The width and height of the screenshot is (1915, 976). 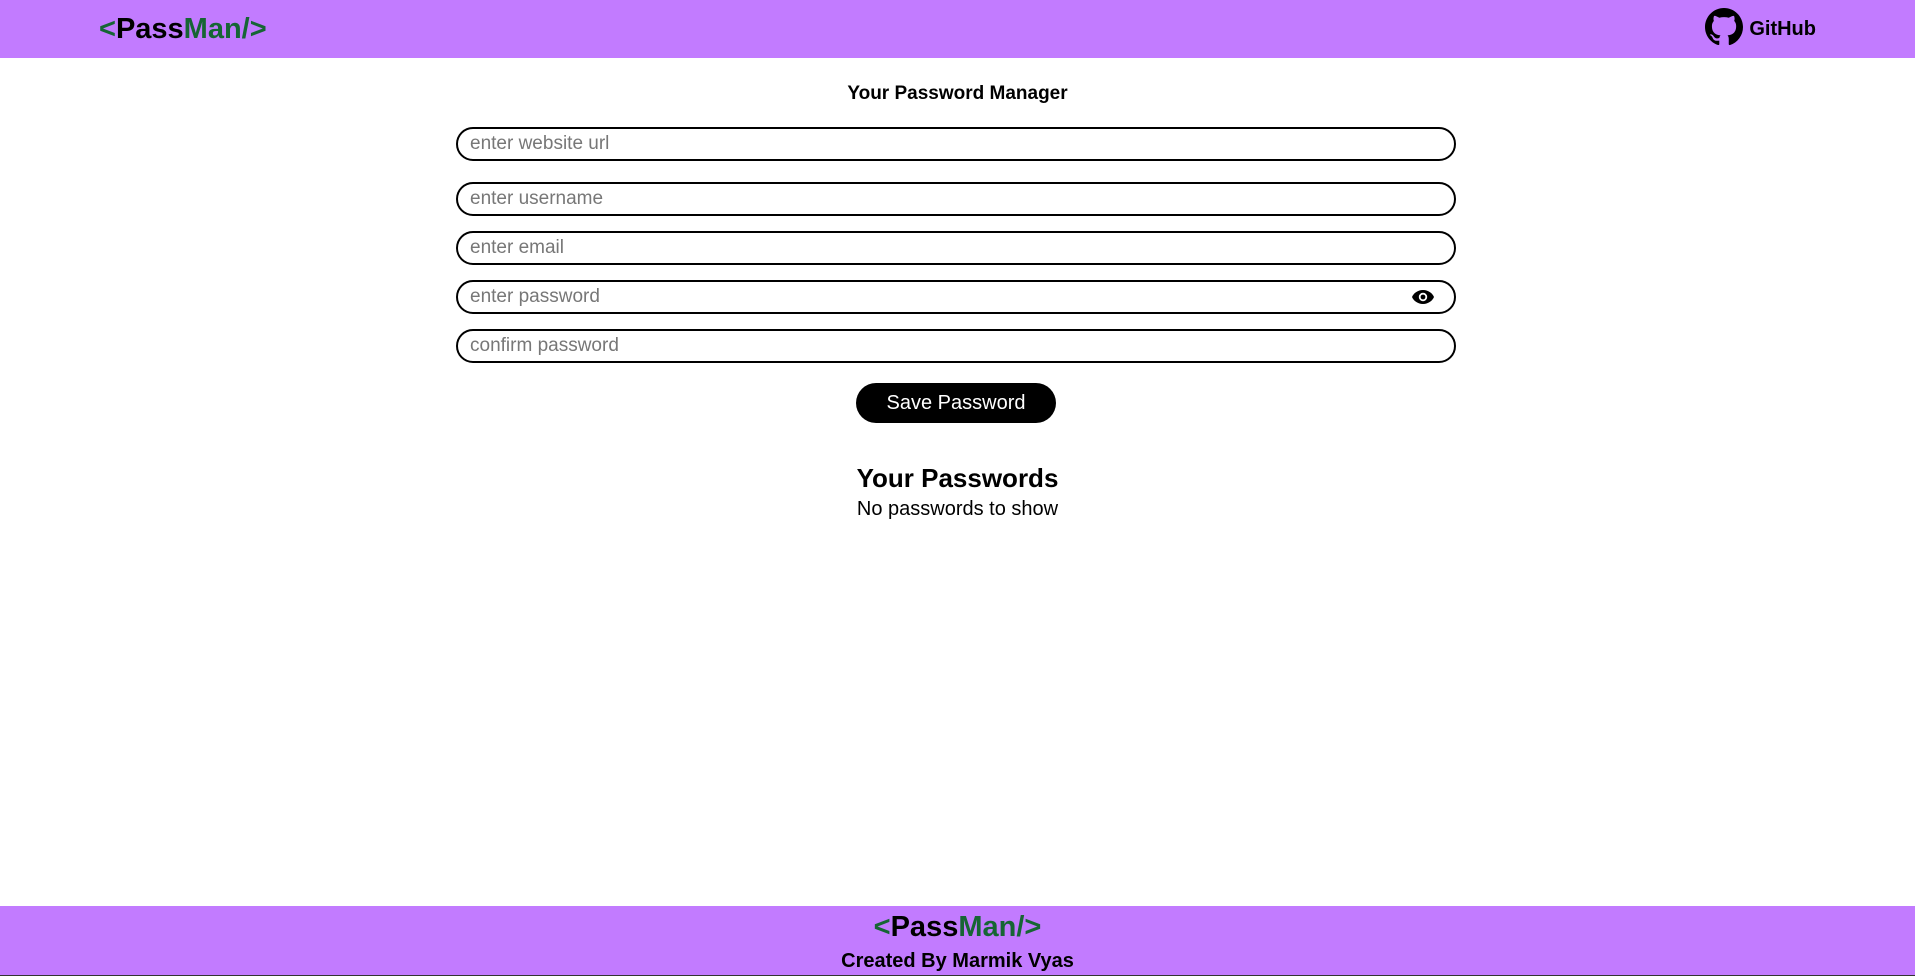 I want to click on confirm-password-field, so click(x=956, y=346).